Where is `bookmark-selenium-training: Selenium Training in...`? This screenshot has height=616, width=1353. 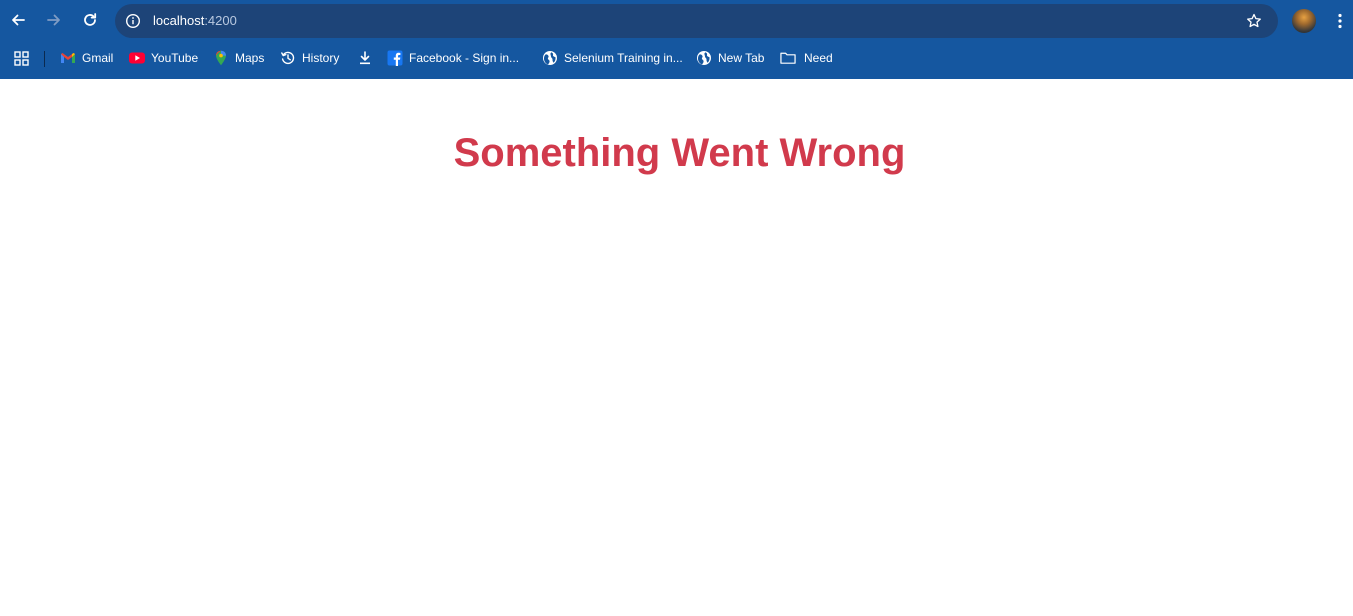 bookmark-selenium-training: Selenium Training in... is located at coordinates (612, 58).